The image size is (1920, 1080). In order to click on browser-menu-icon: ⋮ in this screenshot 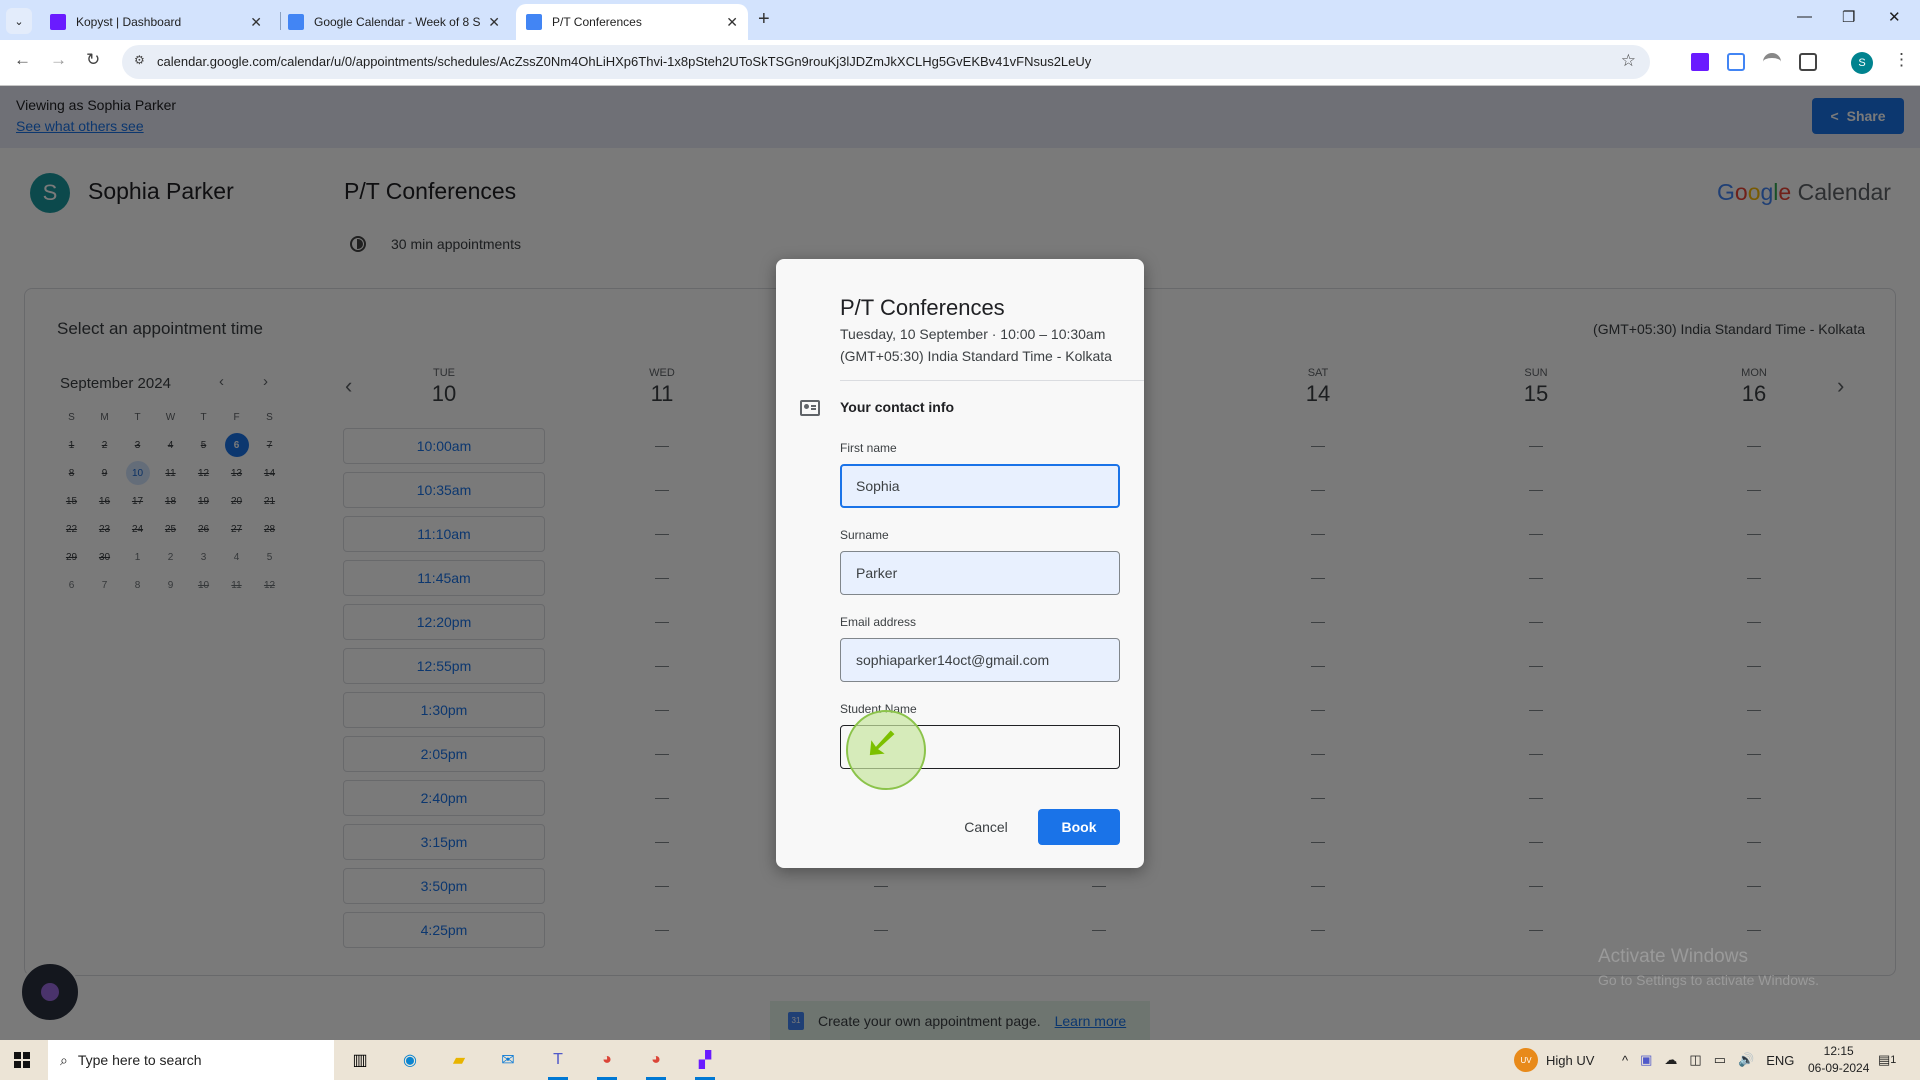, I will do `click(1901, 60)`.